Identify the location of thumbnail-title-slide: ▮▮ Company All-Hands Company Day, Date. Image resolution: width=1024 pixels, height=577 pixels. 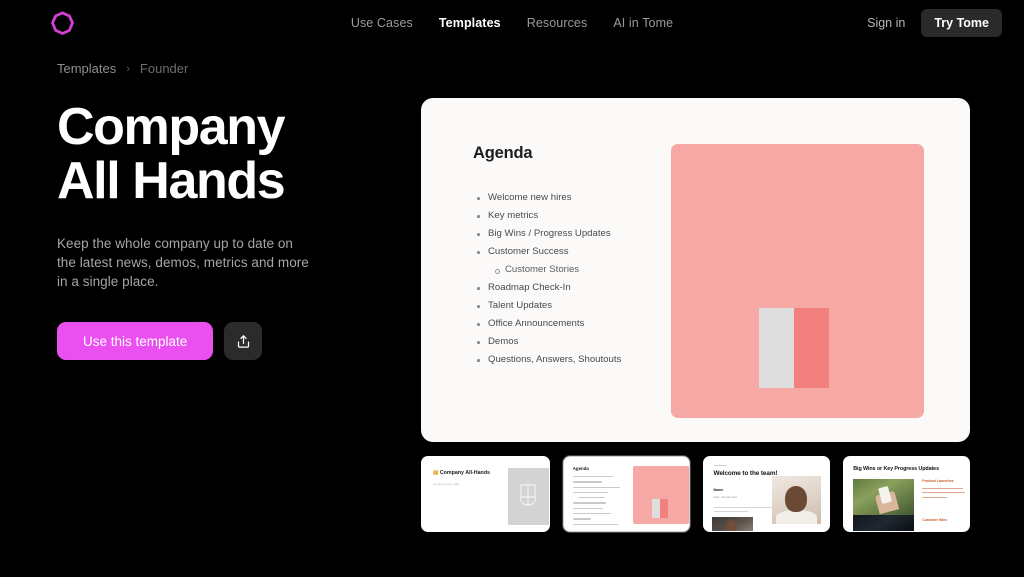
(485, 494).